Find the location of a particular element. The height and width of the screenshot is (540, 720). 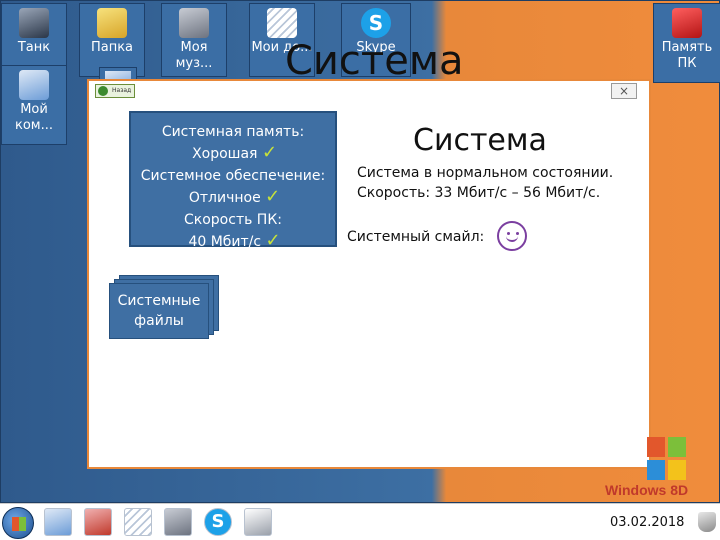

skype-icon: S is located at coordinates (376, 23).